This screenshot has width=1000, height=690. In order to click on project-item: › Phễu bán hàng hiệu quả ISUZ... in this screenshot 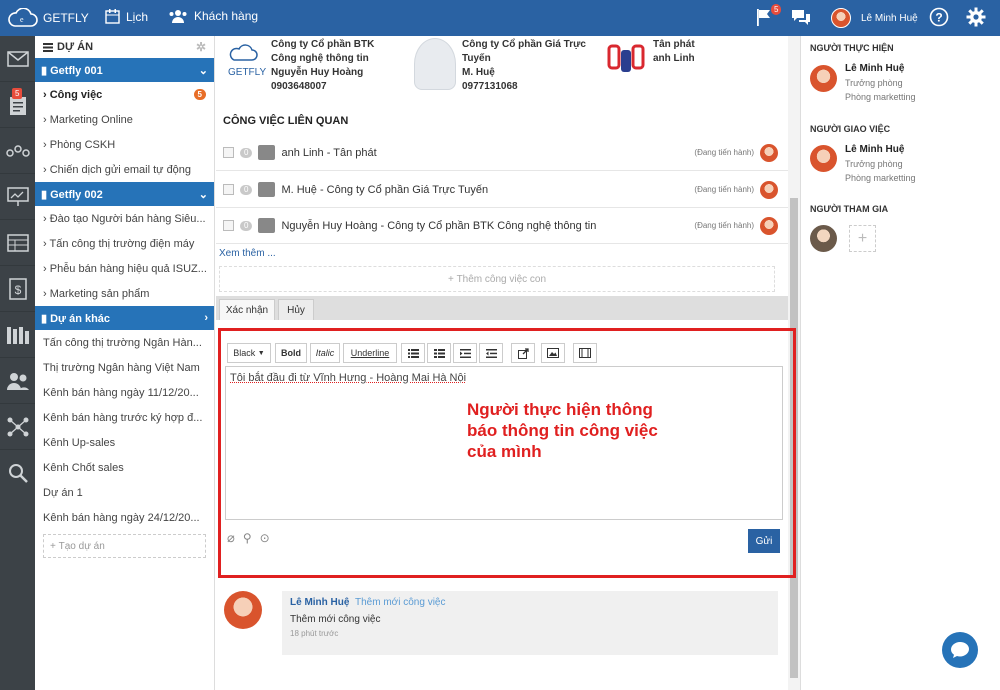, I will do `click(124, 268)`.